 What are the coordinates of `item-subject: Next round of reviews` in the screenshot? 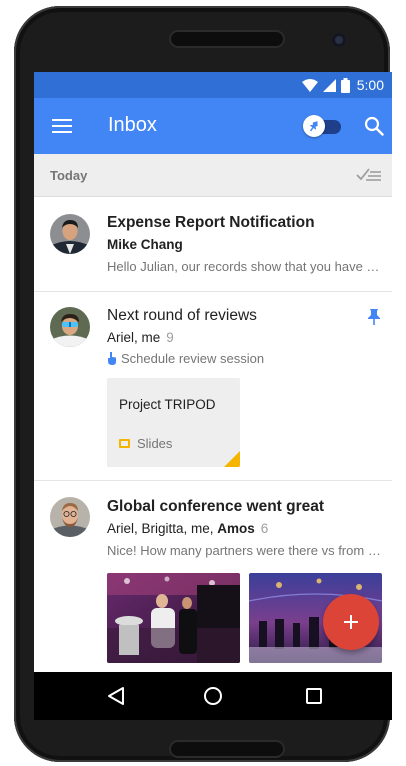 It's located at (182, 315).